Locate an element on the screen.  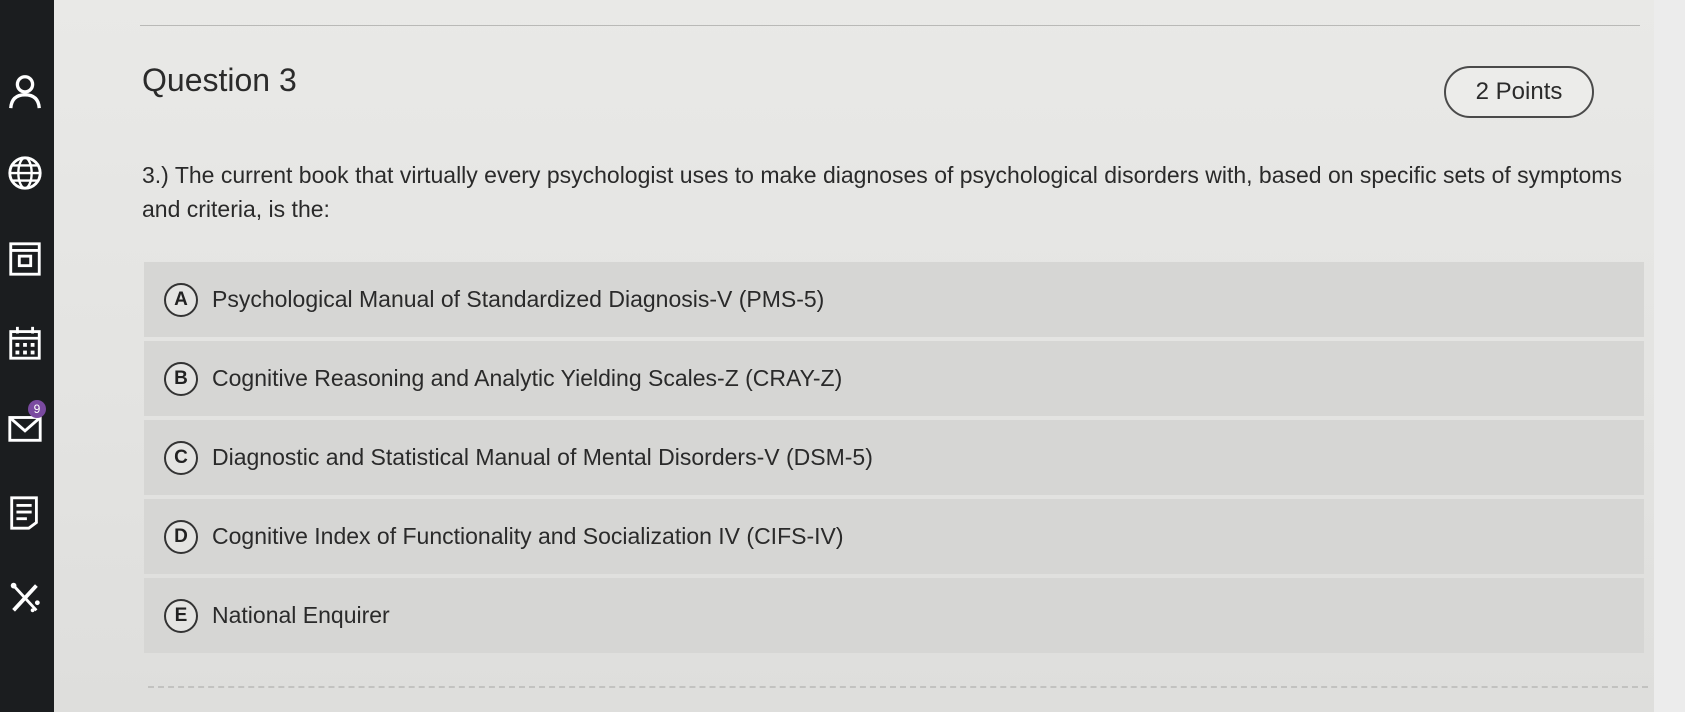
nav-profile is located at coordinates (25, 91).